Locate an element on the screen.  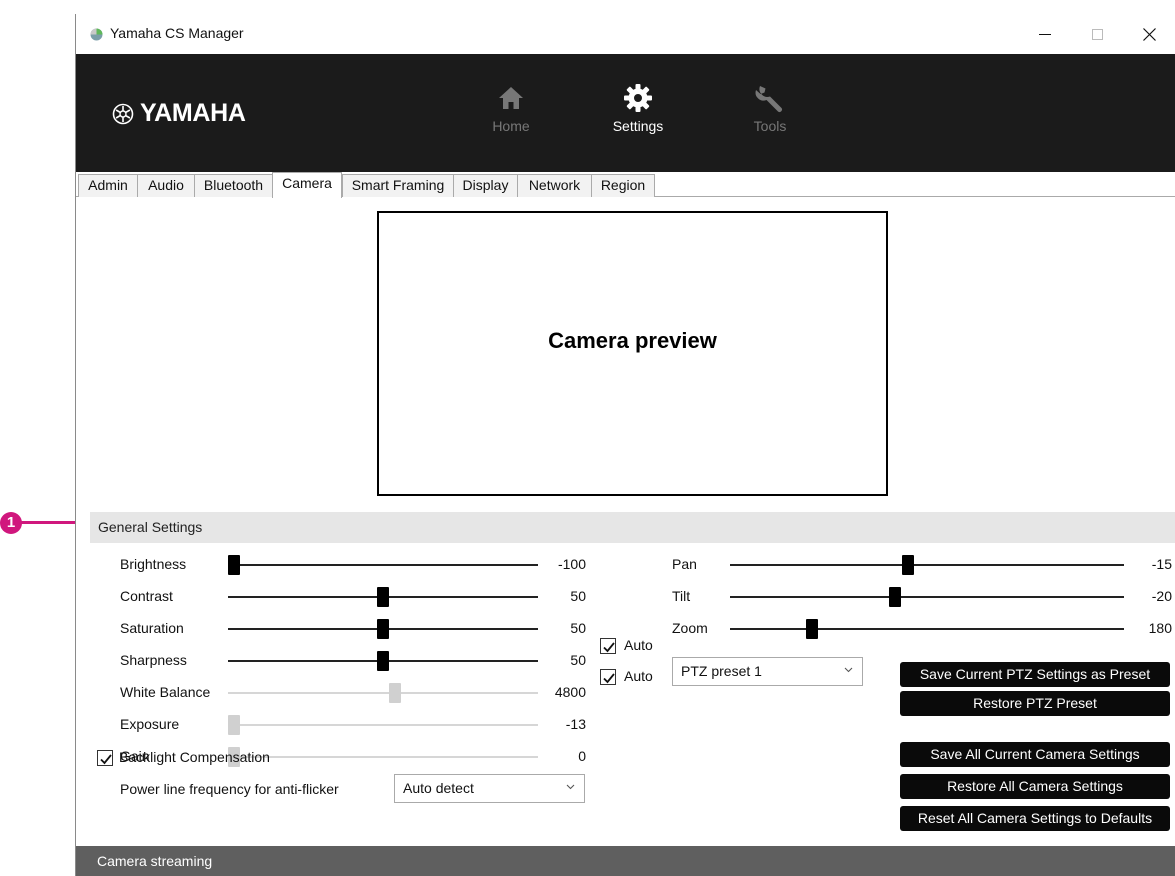
white-balance-slider-track is located at coordinates (383, 693).